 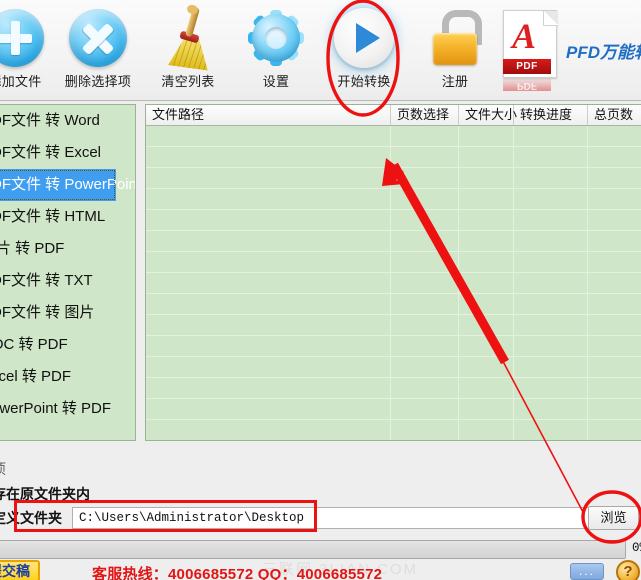 I want to click on table-header-total-pages: 总页数, so click(x=614, y=115).